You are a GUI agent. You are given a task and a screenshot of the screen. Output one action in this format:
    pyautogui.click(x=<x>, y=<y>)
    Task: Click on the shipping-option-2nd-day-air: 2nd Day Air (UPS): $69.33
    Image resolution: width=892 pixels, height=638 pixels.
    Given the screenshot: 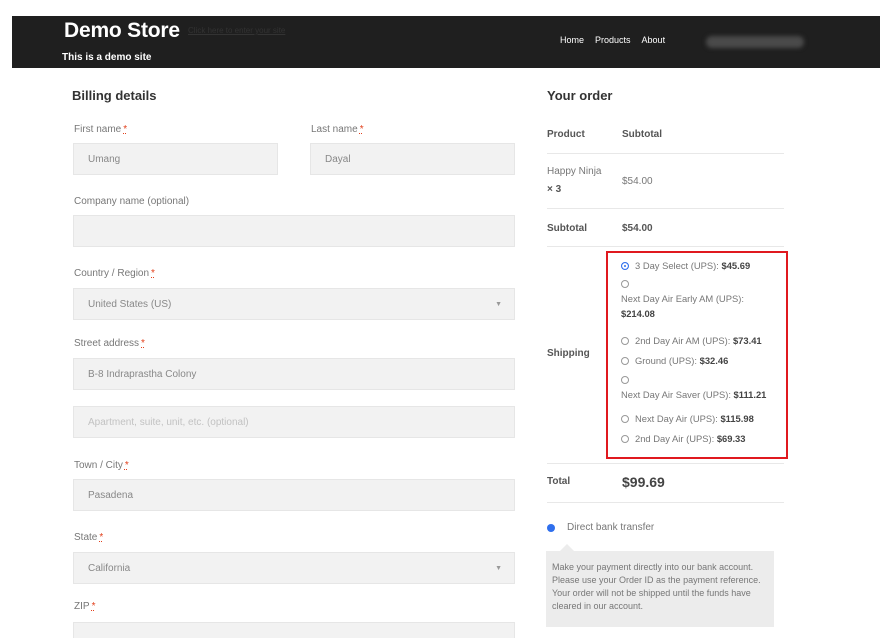 What is the action you would take?
    pyautogui.click(x=683, y=438)
    